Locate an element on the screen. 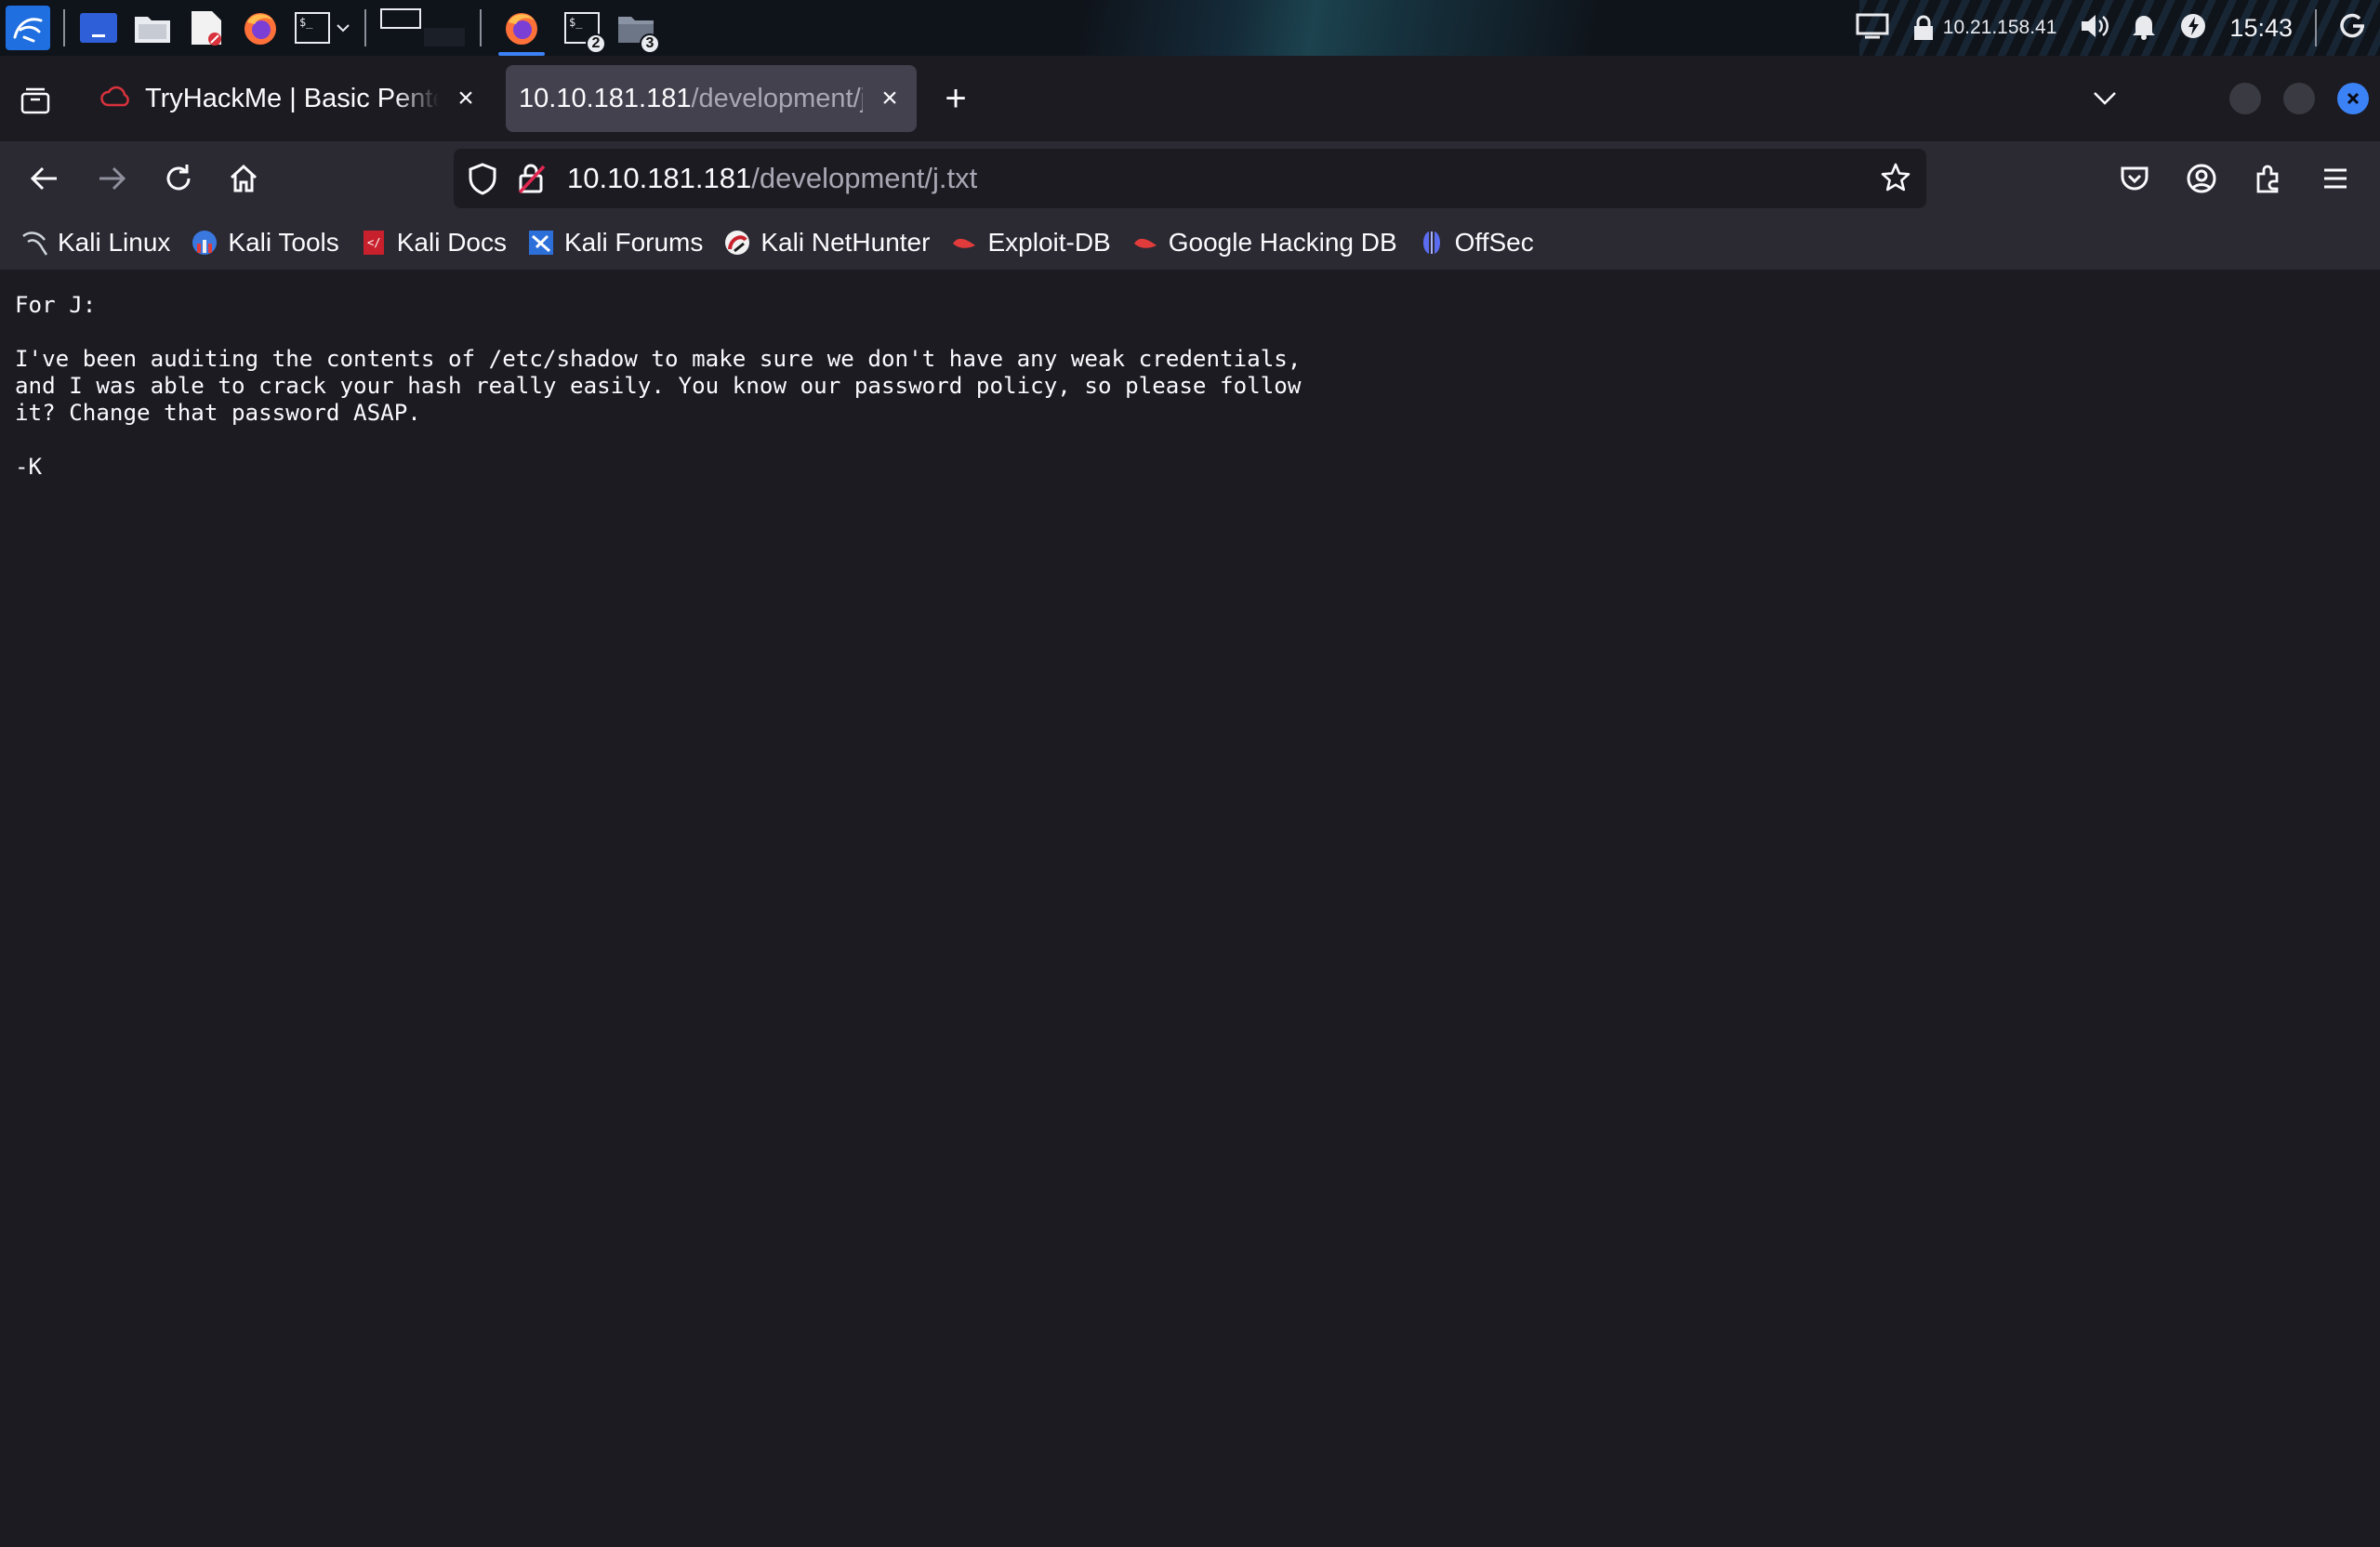 This screenshot has height=1547, width=2380. extensions-button is located at coordinates (2268, 178).